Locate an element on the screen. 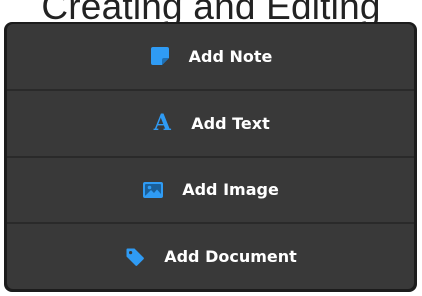 Image resolution: width=422 pixels, height=296 pixels. image-icon is located at coordinates (153, 190).